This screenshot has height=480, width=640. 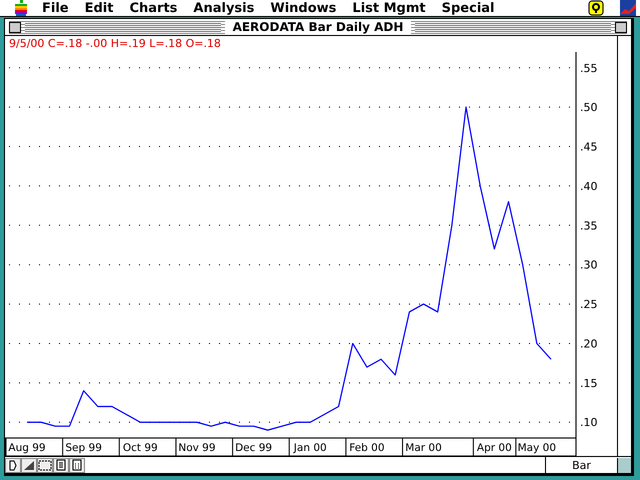 What do you see at coordinates (621, 27) in the screenshot?
I see `zoom-box` at bounding box center [621, 27].